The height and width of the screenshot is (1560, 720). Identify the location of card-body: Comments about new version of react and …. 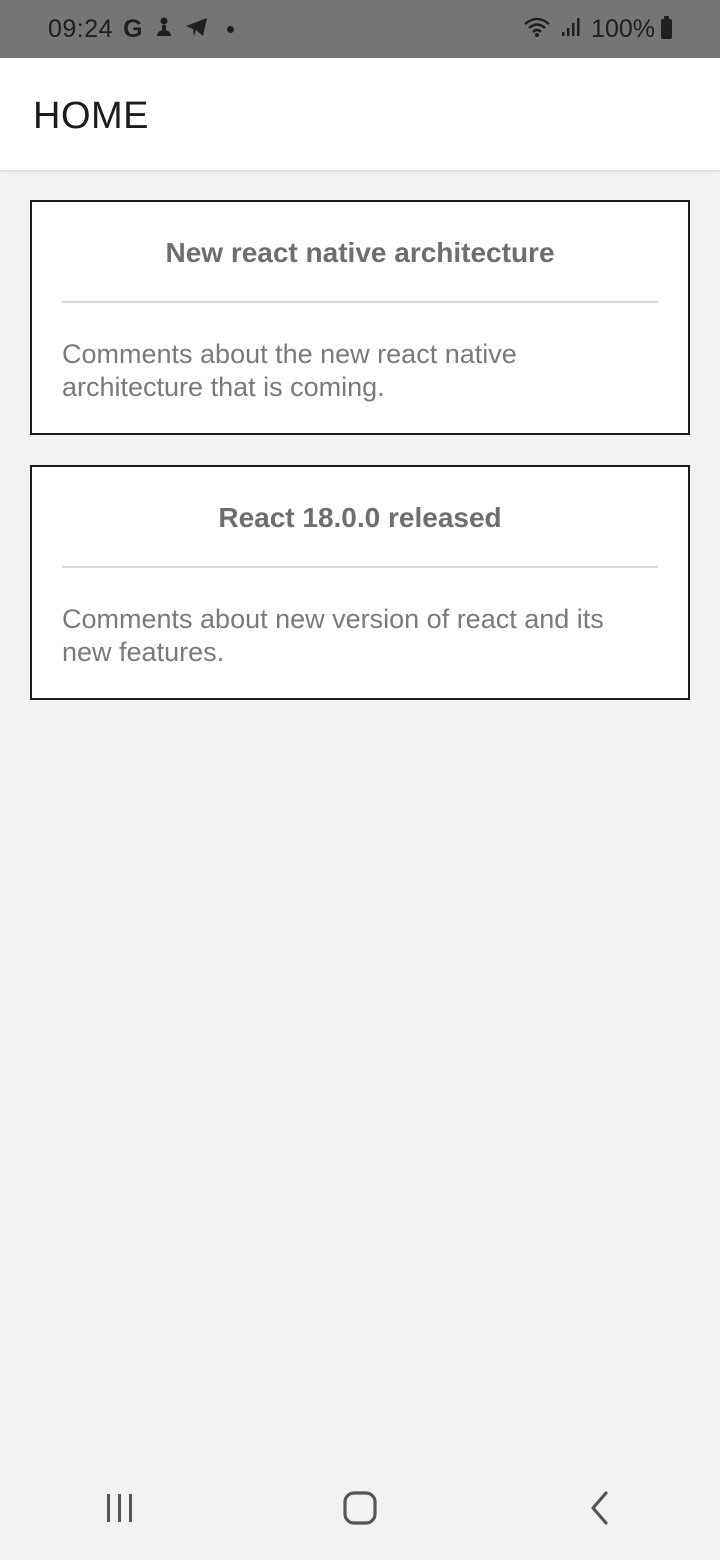
(333, 635).